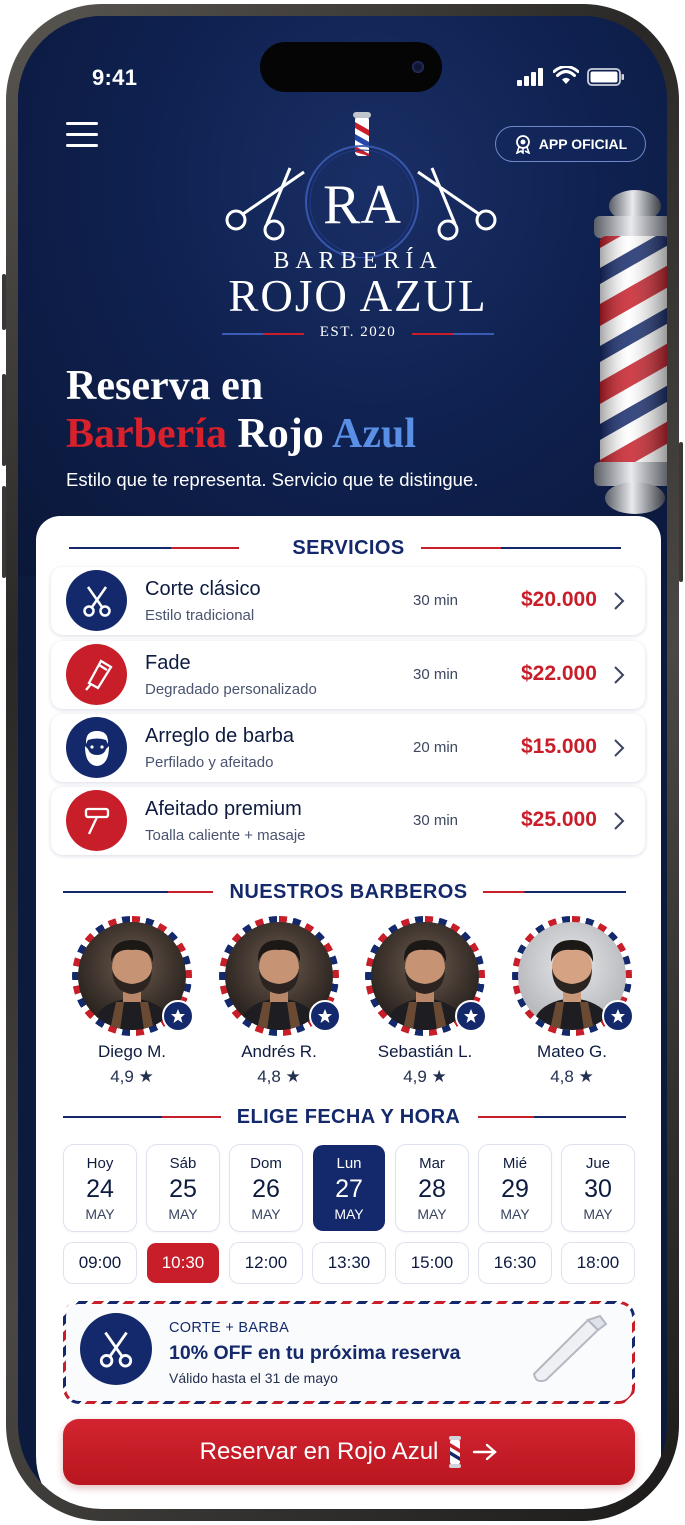 The height and width of the screenshot is (1525, 685). I want to click on date-option: Mié 29 MAY, so click(515, 1188).